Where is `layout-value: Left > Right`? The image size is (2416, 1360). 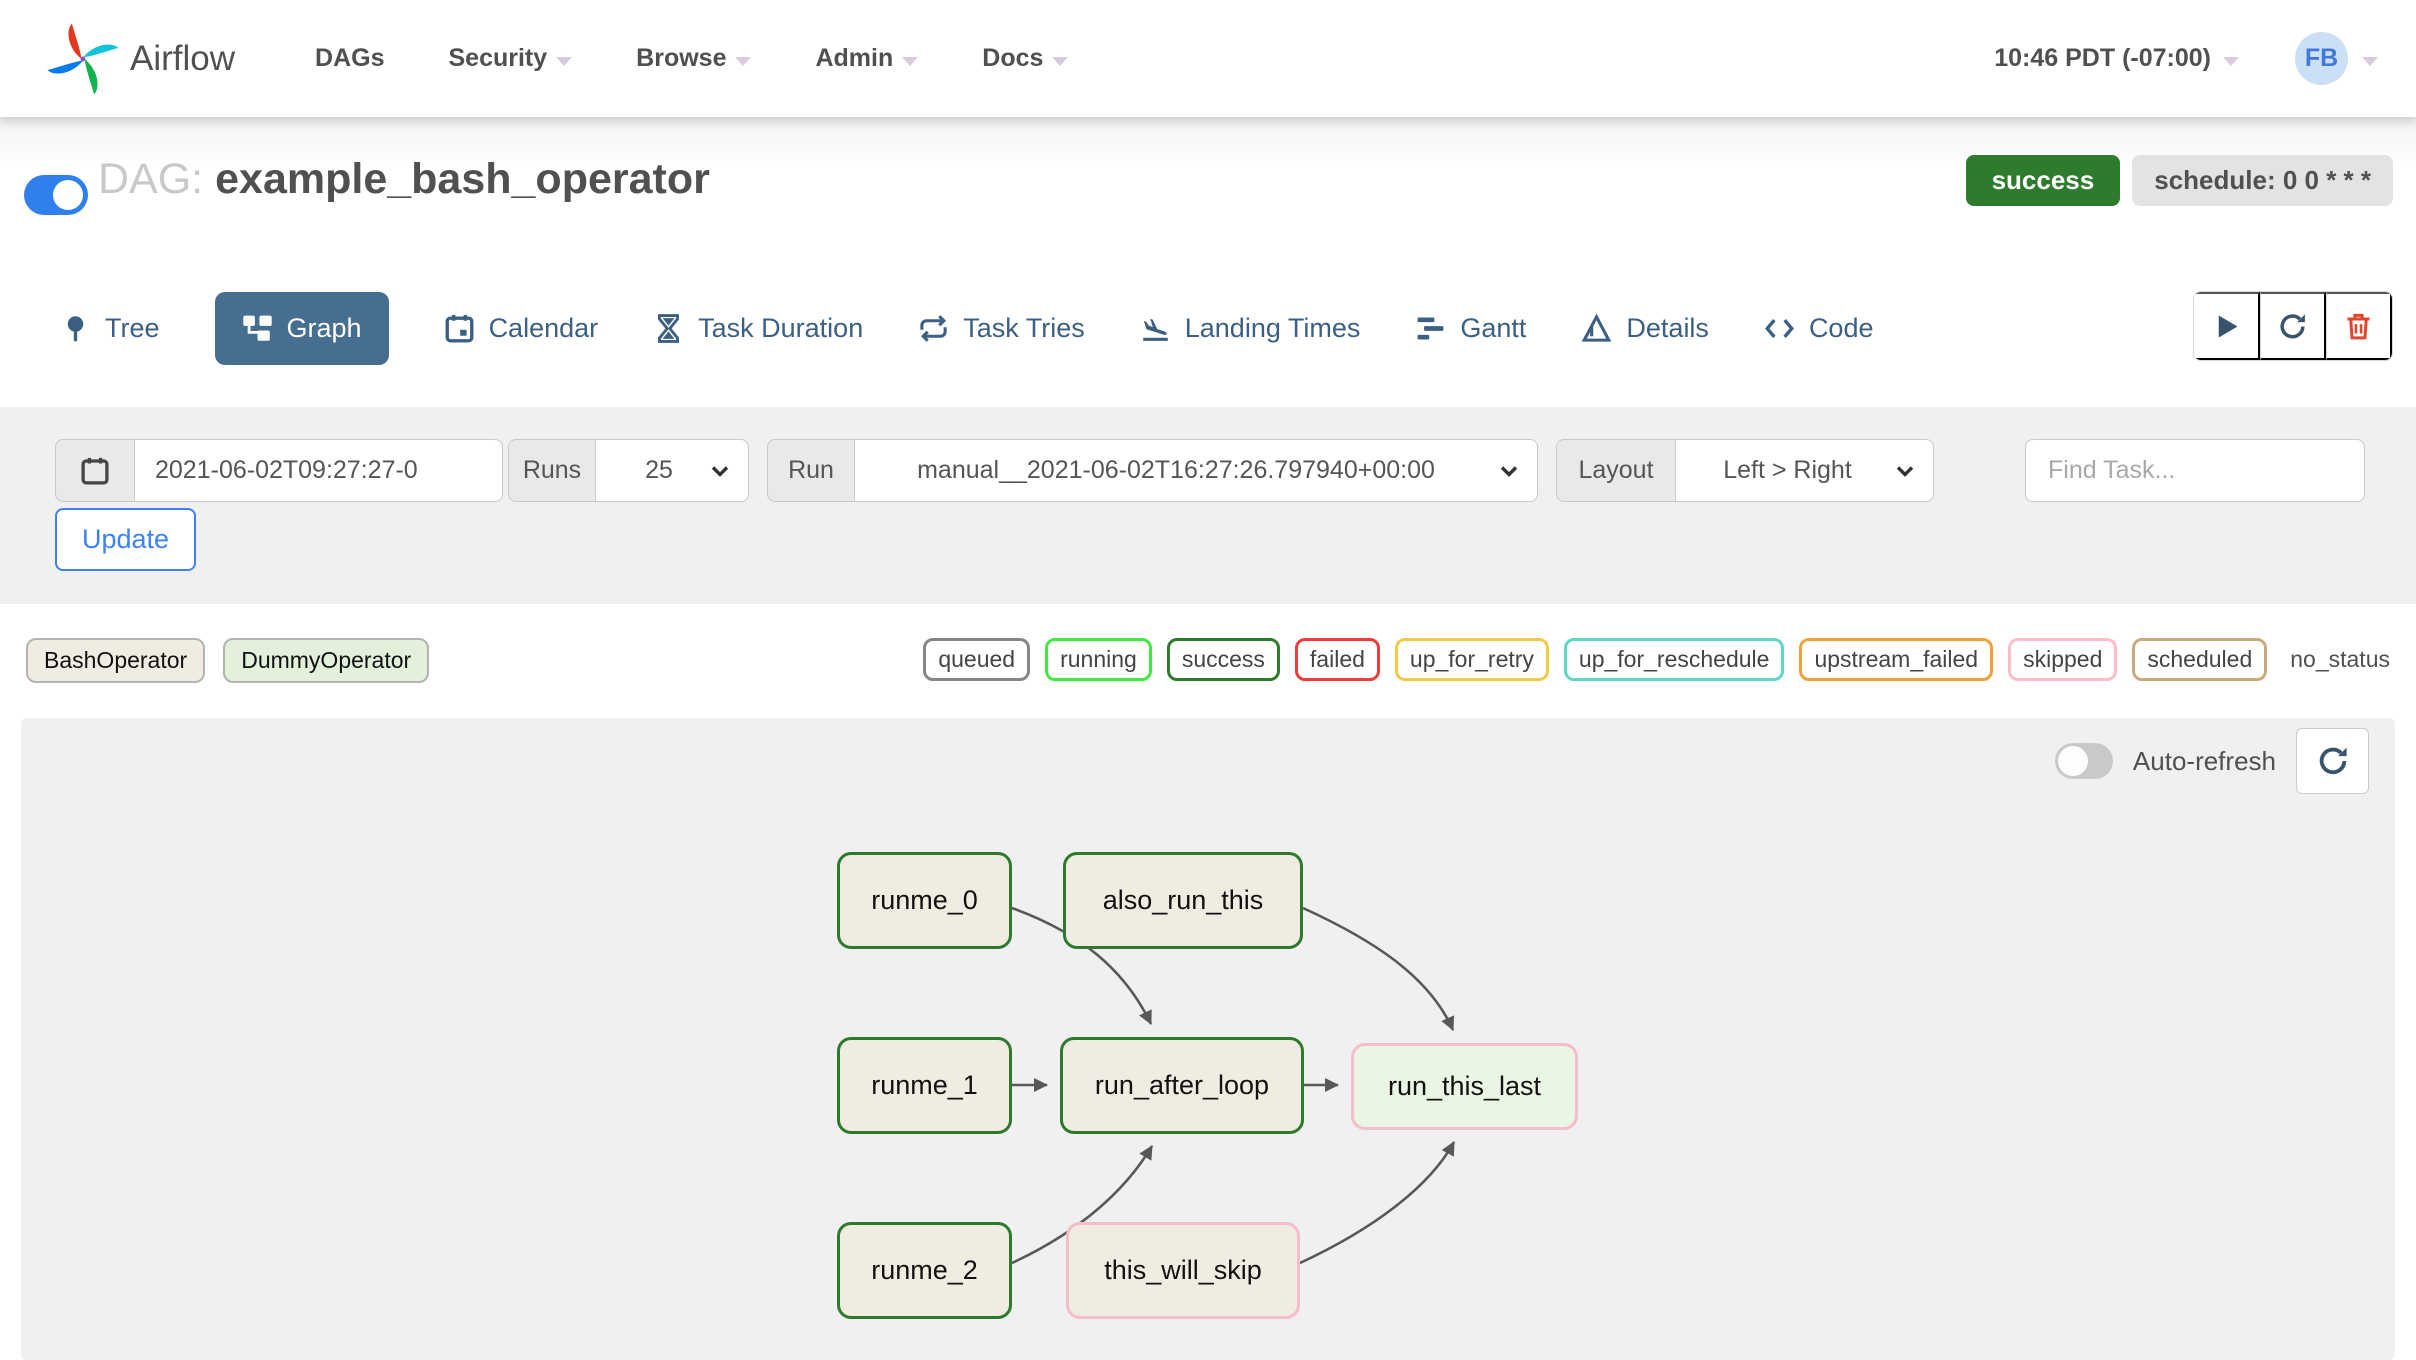
layout-value: Left > Right is located at coordinates (1787, 470).